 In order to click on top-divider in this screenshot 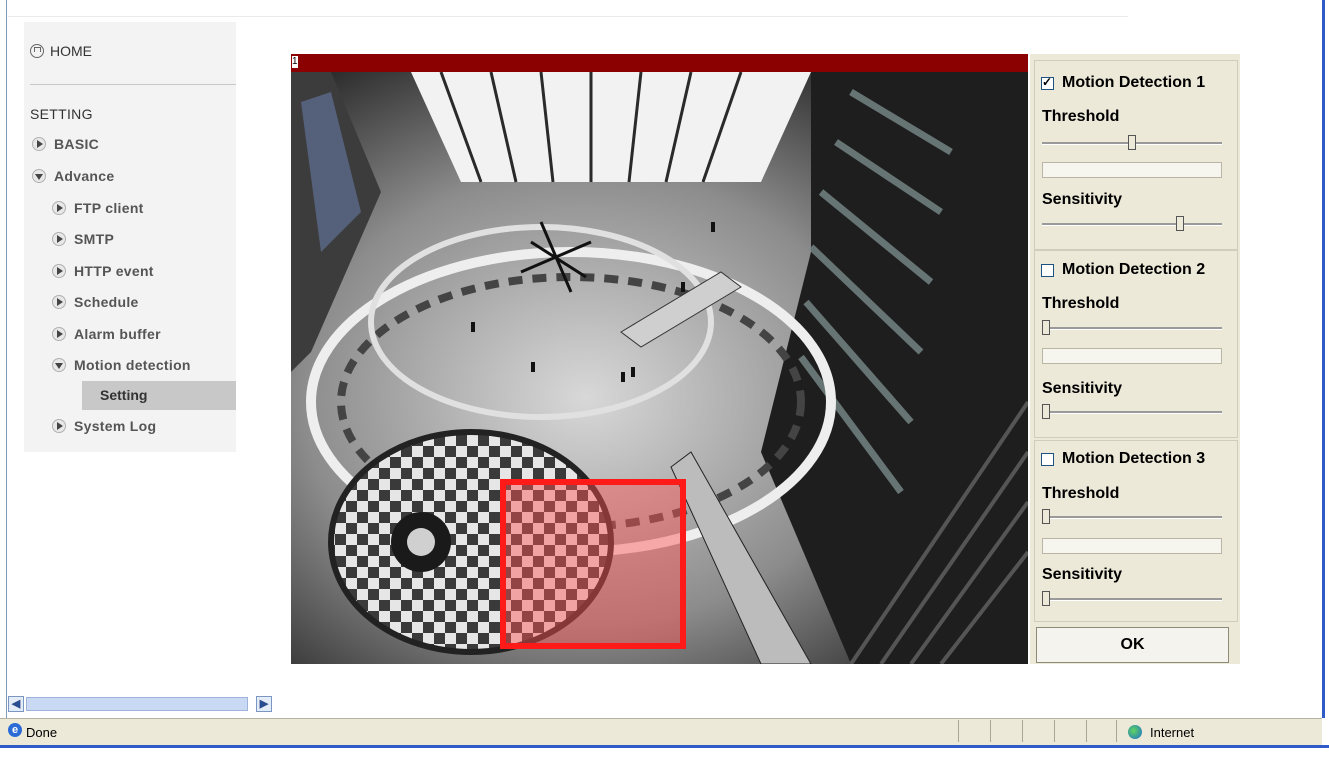, I will do `click(568, 16)`.